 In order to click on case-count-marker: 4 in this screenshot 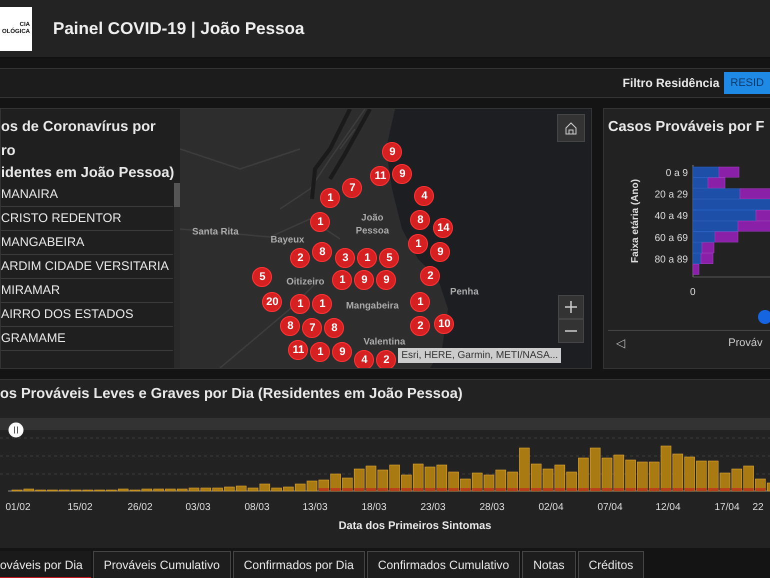, I will do `click(364, 359)`.